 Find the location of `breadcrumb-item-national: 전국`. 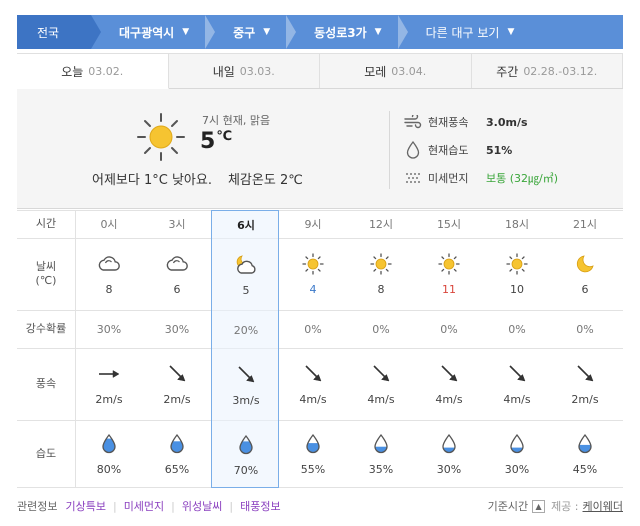

breadcrumb-item-national: 전국 is located at coordinates (54, 32).